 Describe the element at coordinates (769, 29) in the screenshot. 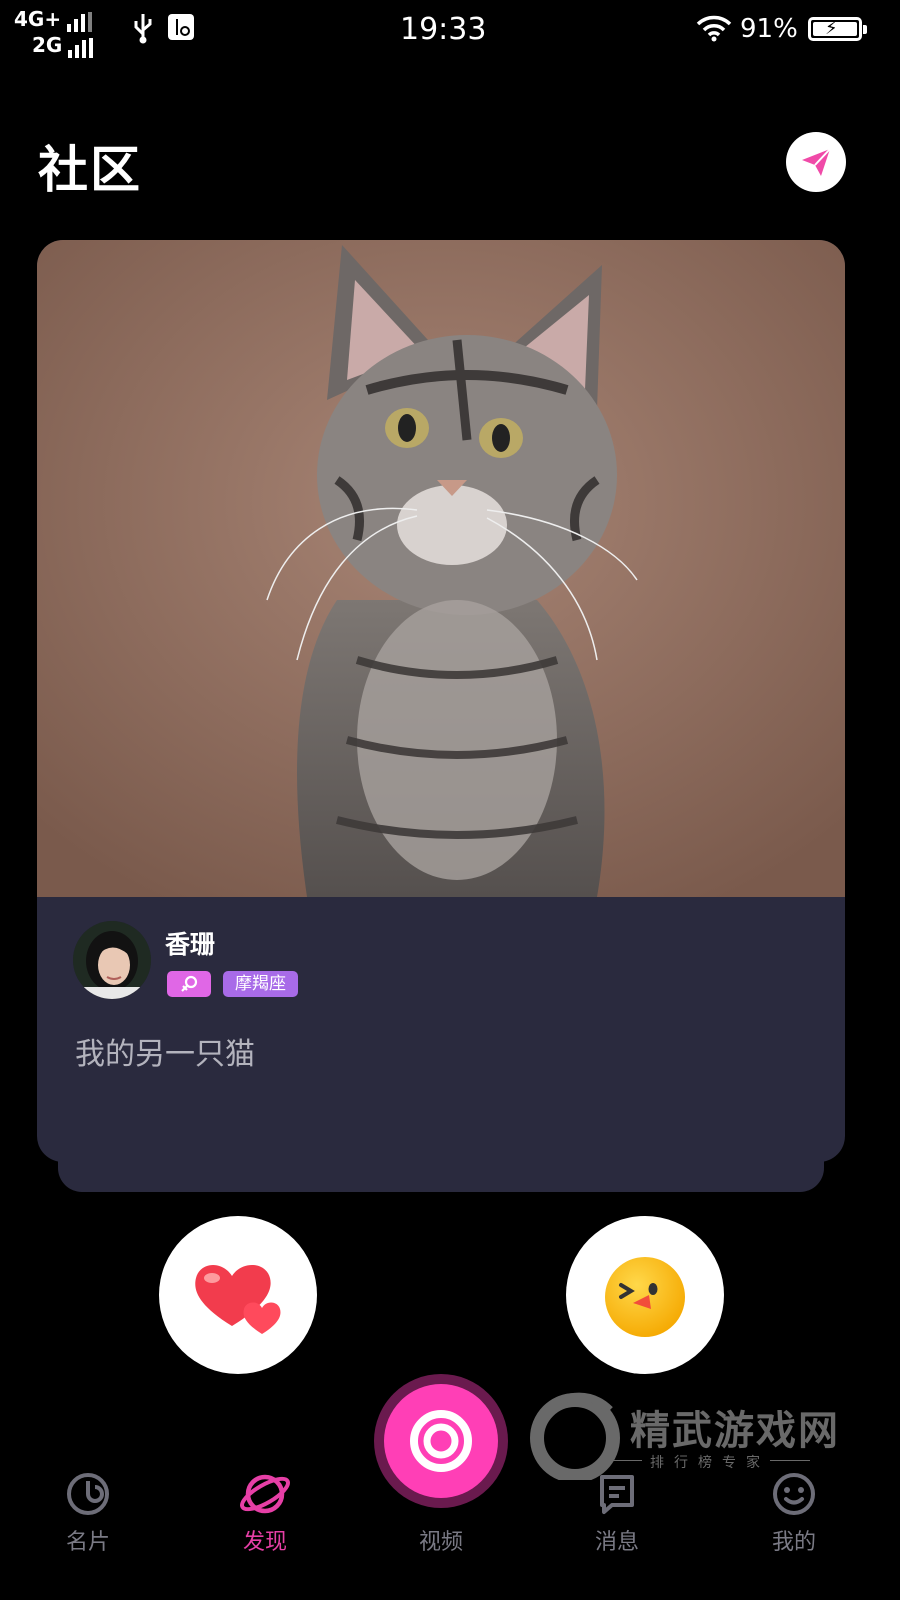

I see `battery-percent: 91%` at that location.